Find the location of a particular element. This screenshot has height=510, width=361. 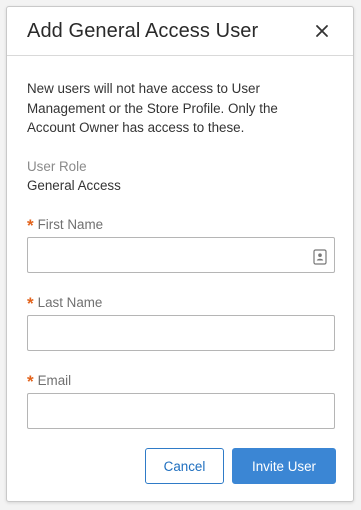

close-button is located at coordinates (322, 31).